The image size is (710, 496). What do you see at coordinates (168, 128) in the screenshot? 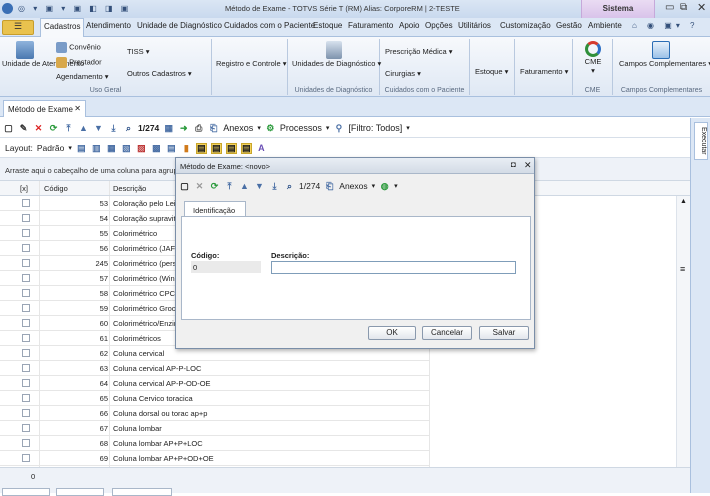
I see `grid-view-icon: ▦` at bounding box center [168, 128].